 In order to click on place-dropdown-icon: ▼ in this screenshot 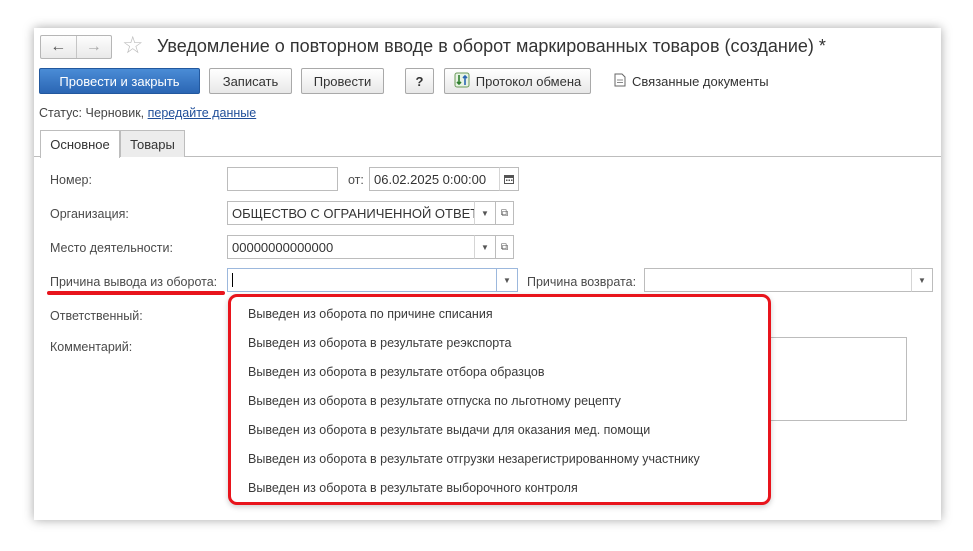, I will do `click(485, 247)`.